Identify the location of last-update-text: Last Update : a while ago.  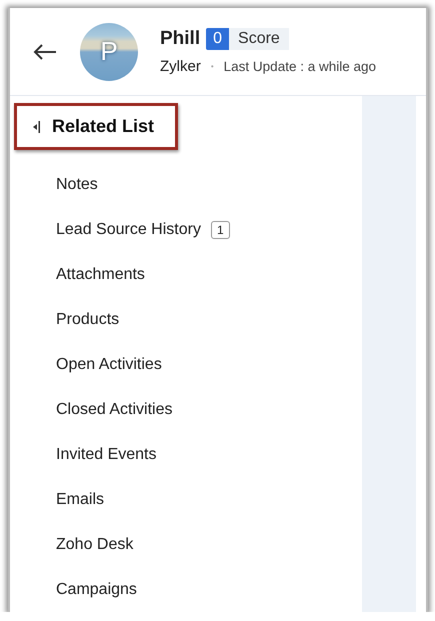
(300, 66).